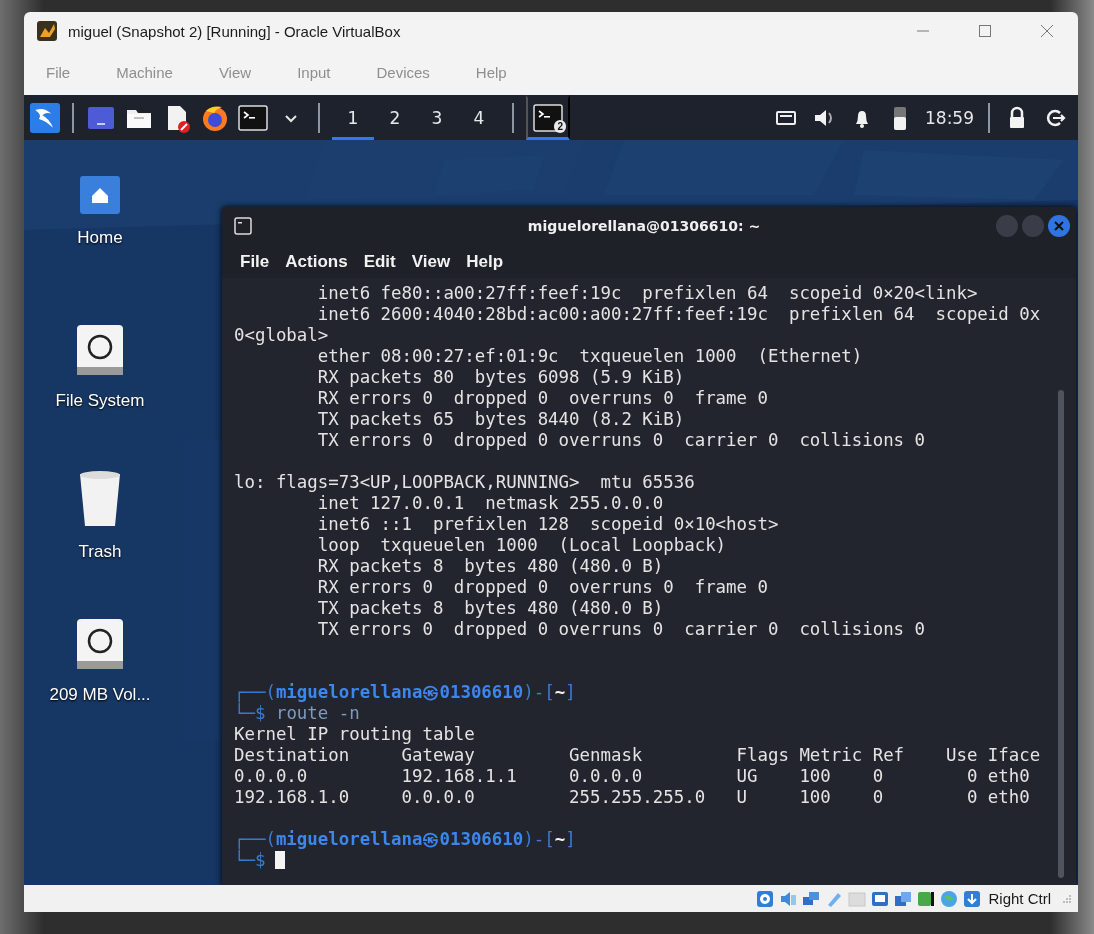  I want to click on output-line: inet 127.0.0.1 netmask 255.0.0.0, so click(490, 503).